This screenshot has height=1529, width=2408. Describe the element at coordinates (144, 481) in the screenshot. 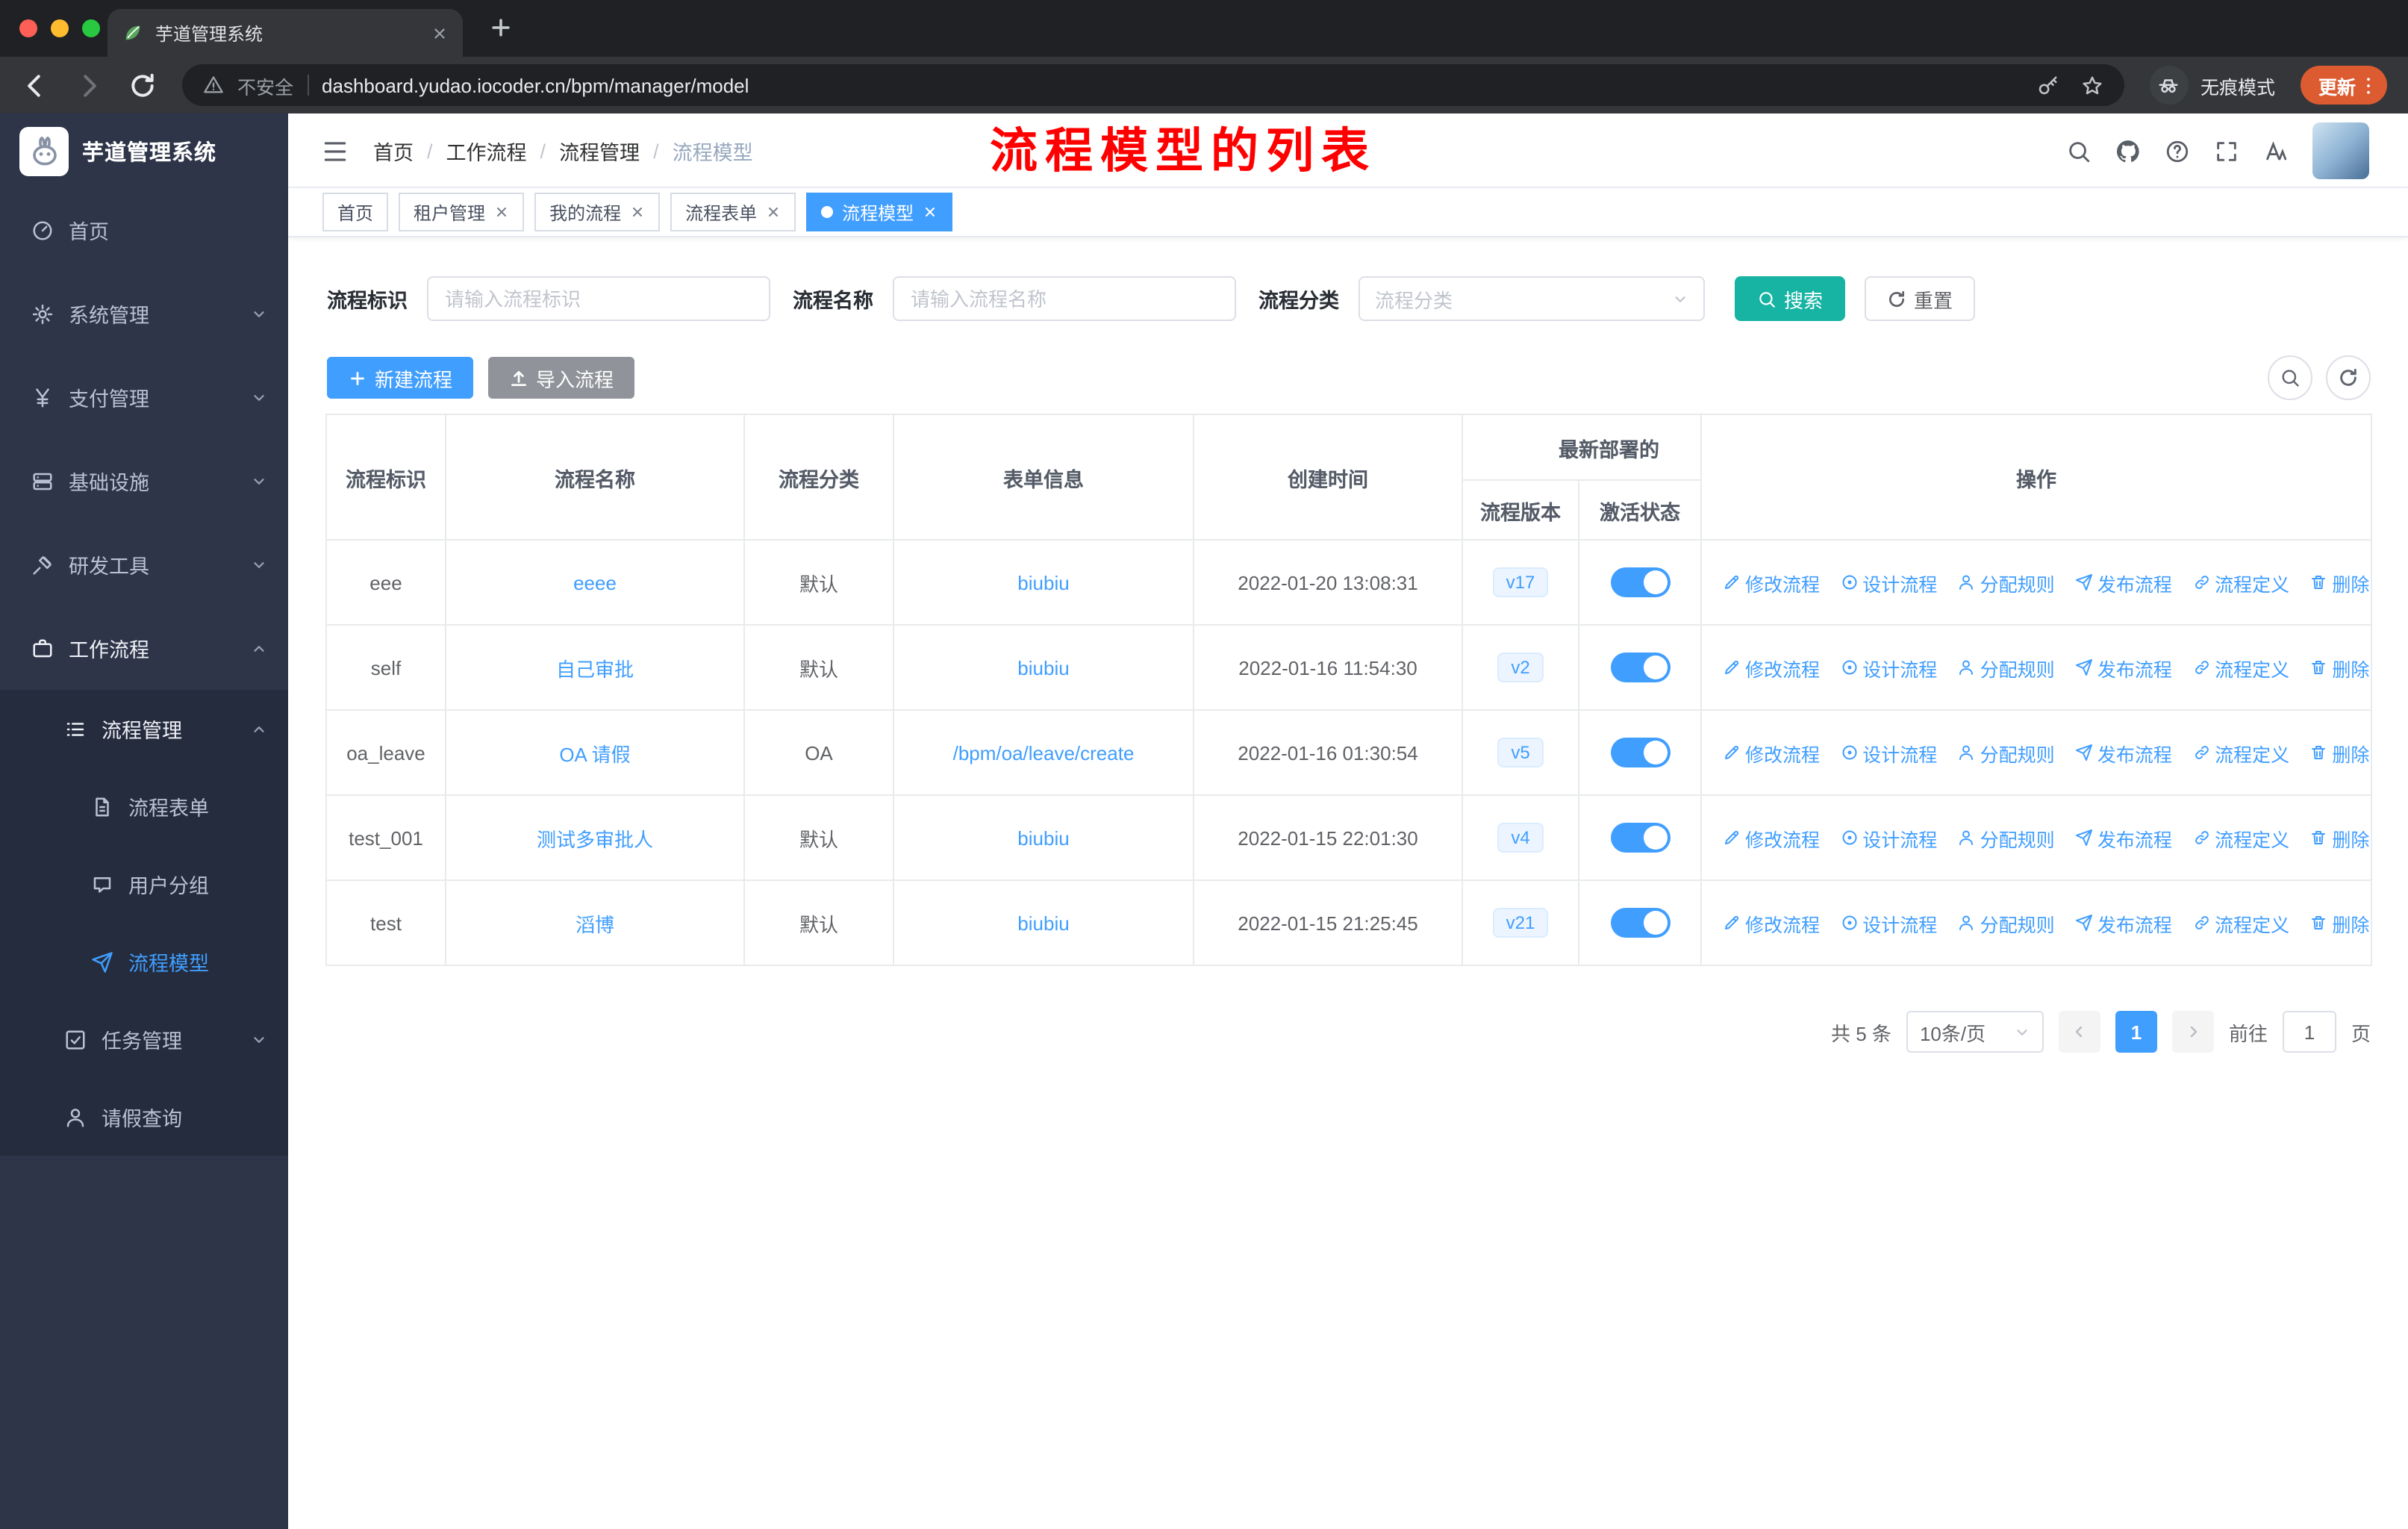

I see `sidebar-item-infrastructure: 基础设施` at that location.